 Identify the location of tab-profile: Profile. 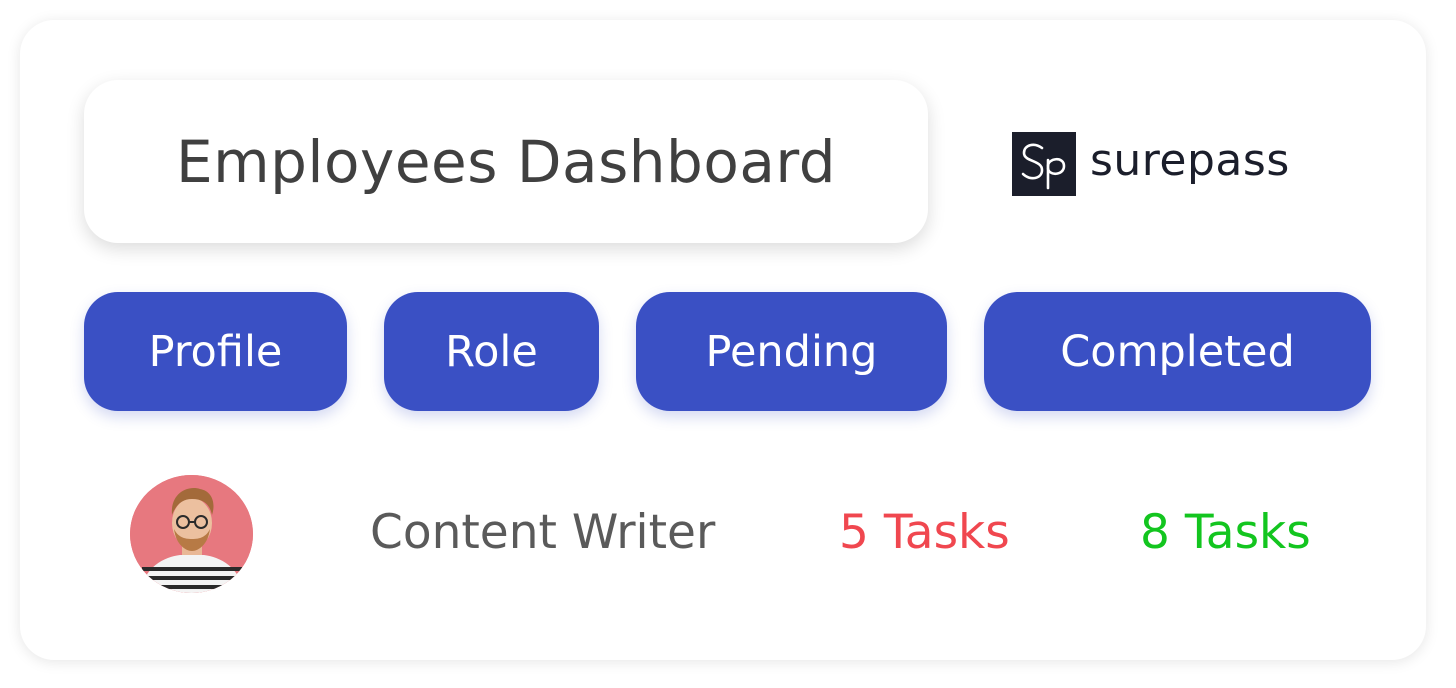
(215, 351).